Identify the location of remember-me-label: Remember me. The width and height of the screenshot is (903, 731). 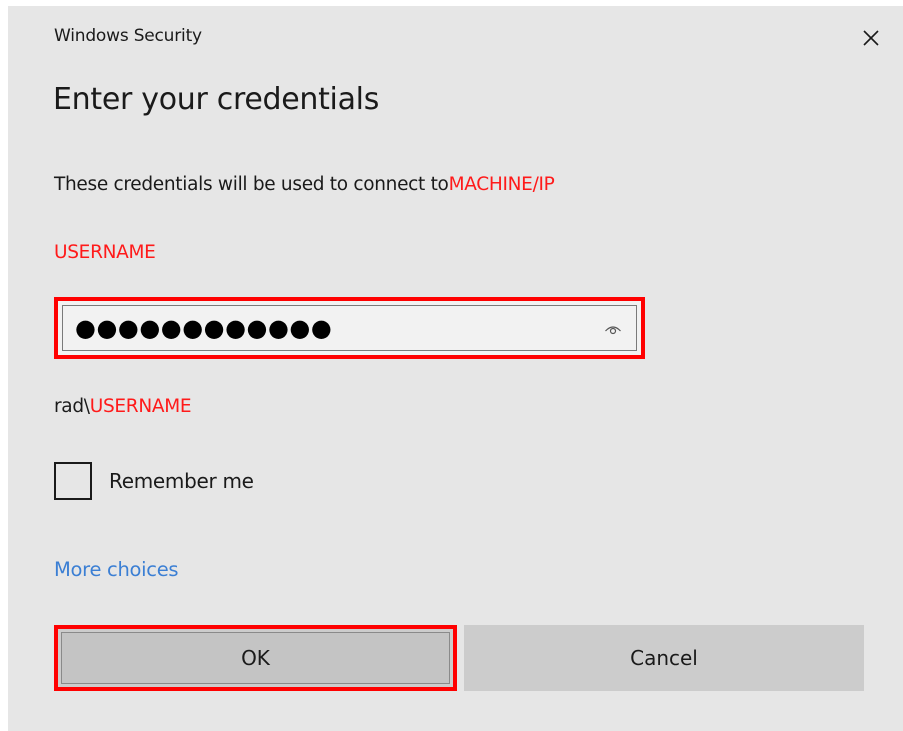
(181, 481).